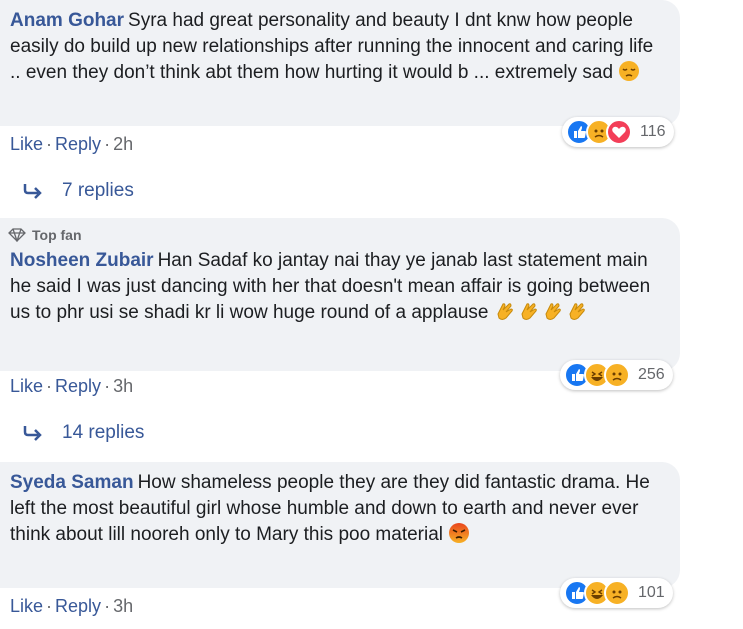 The height and width of the screenshot is (629, 743). What do you see at coordinates (629, 71) in the screenshot?
I see `pensive-face-emoji` at bounding box center [629, 71].